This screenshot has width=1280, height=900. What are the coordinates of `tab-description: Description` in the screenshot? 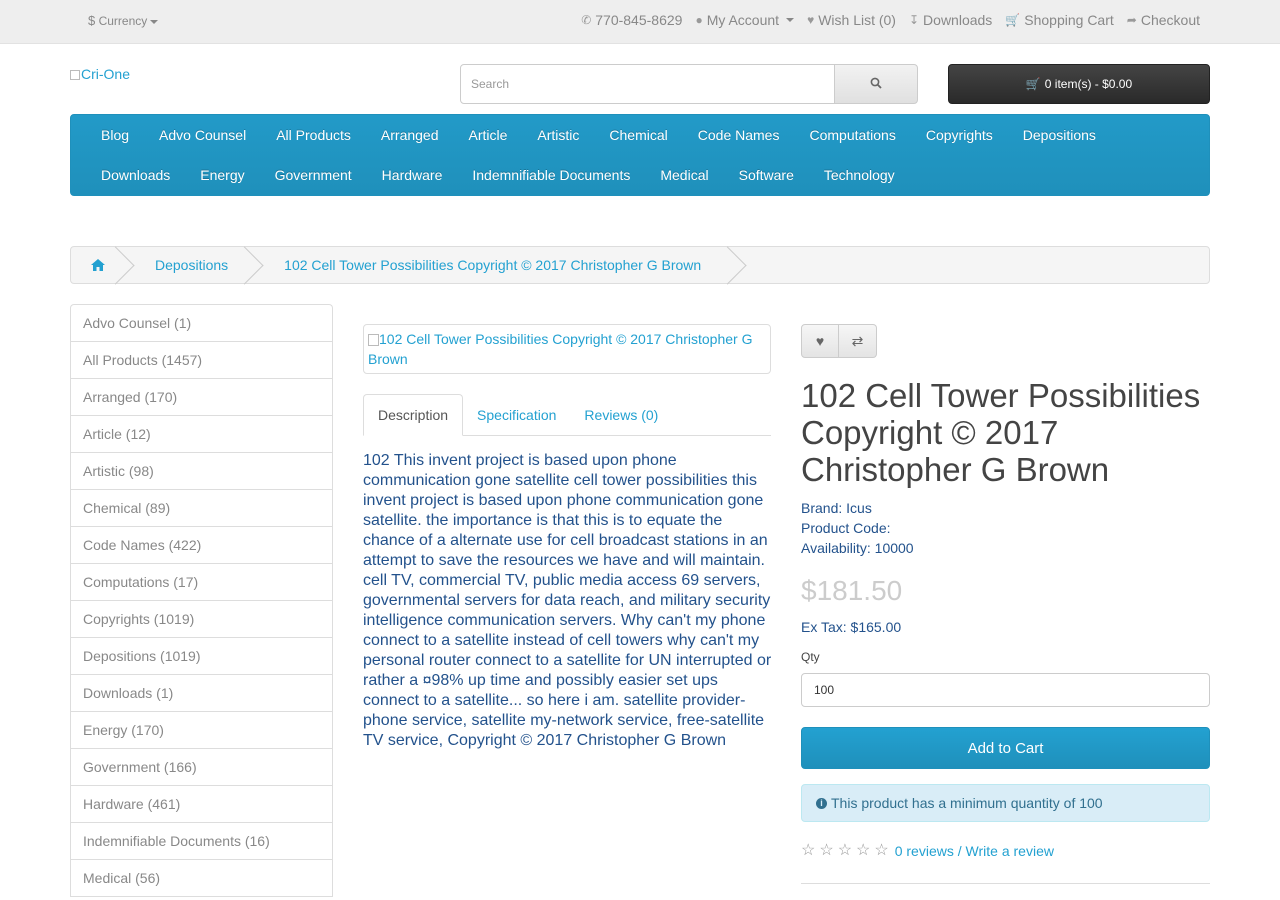 It's located at (413, 415).